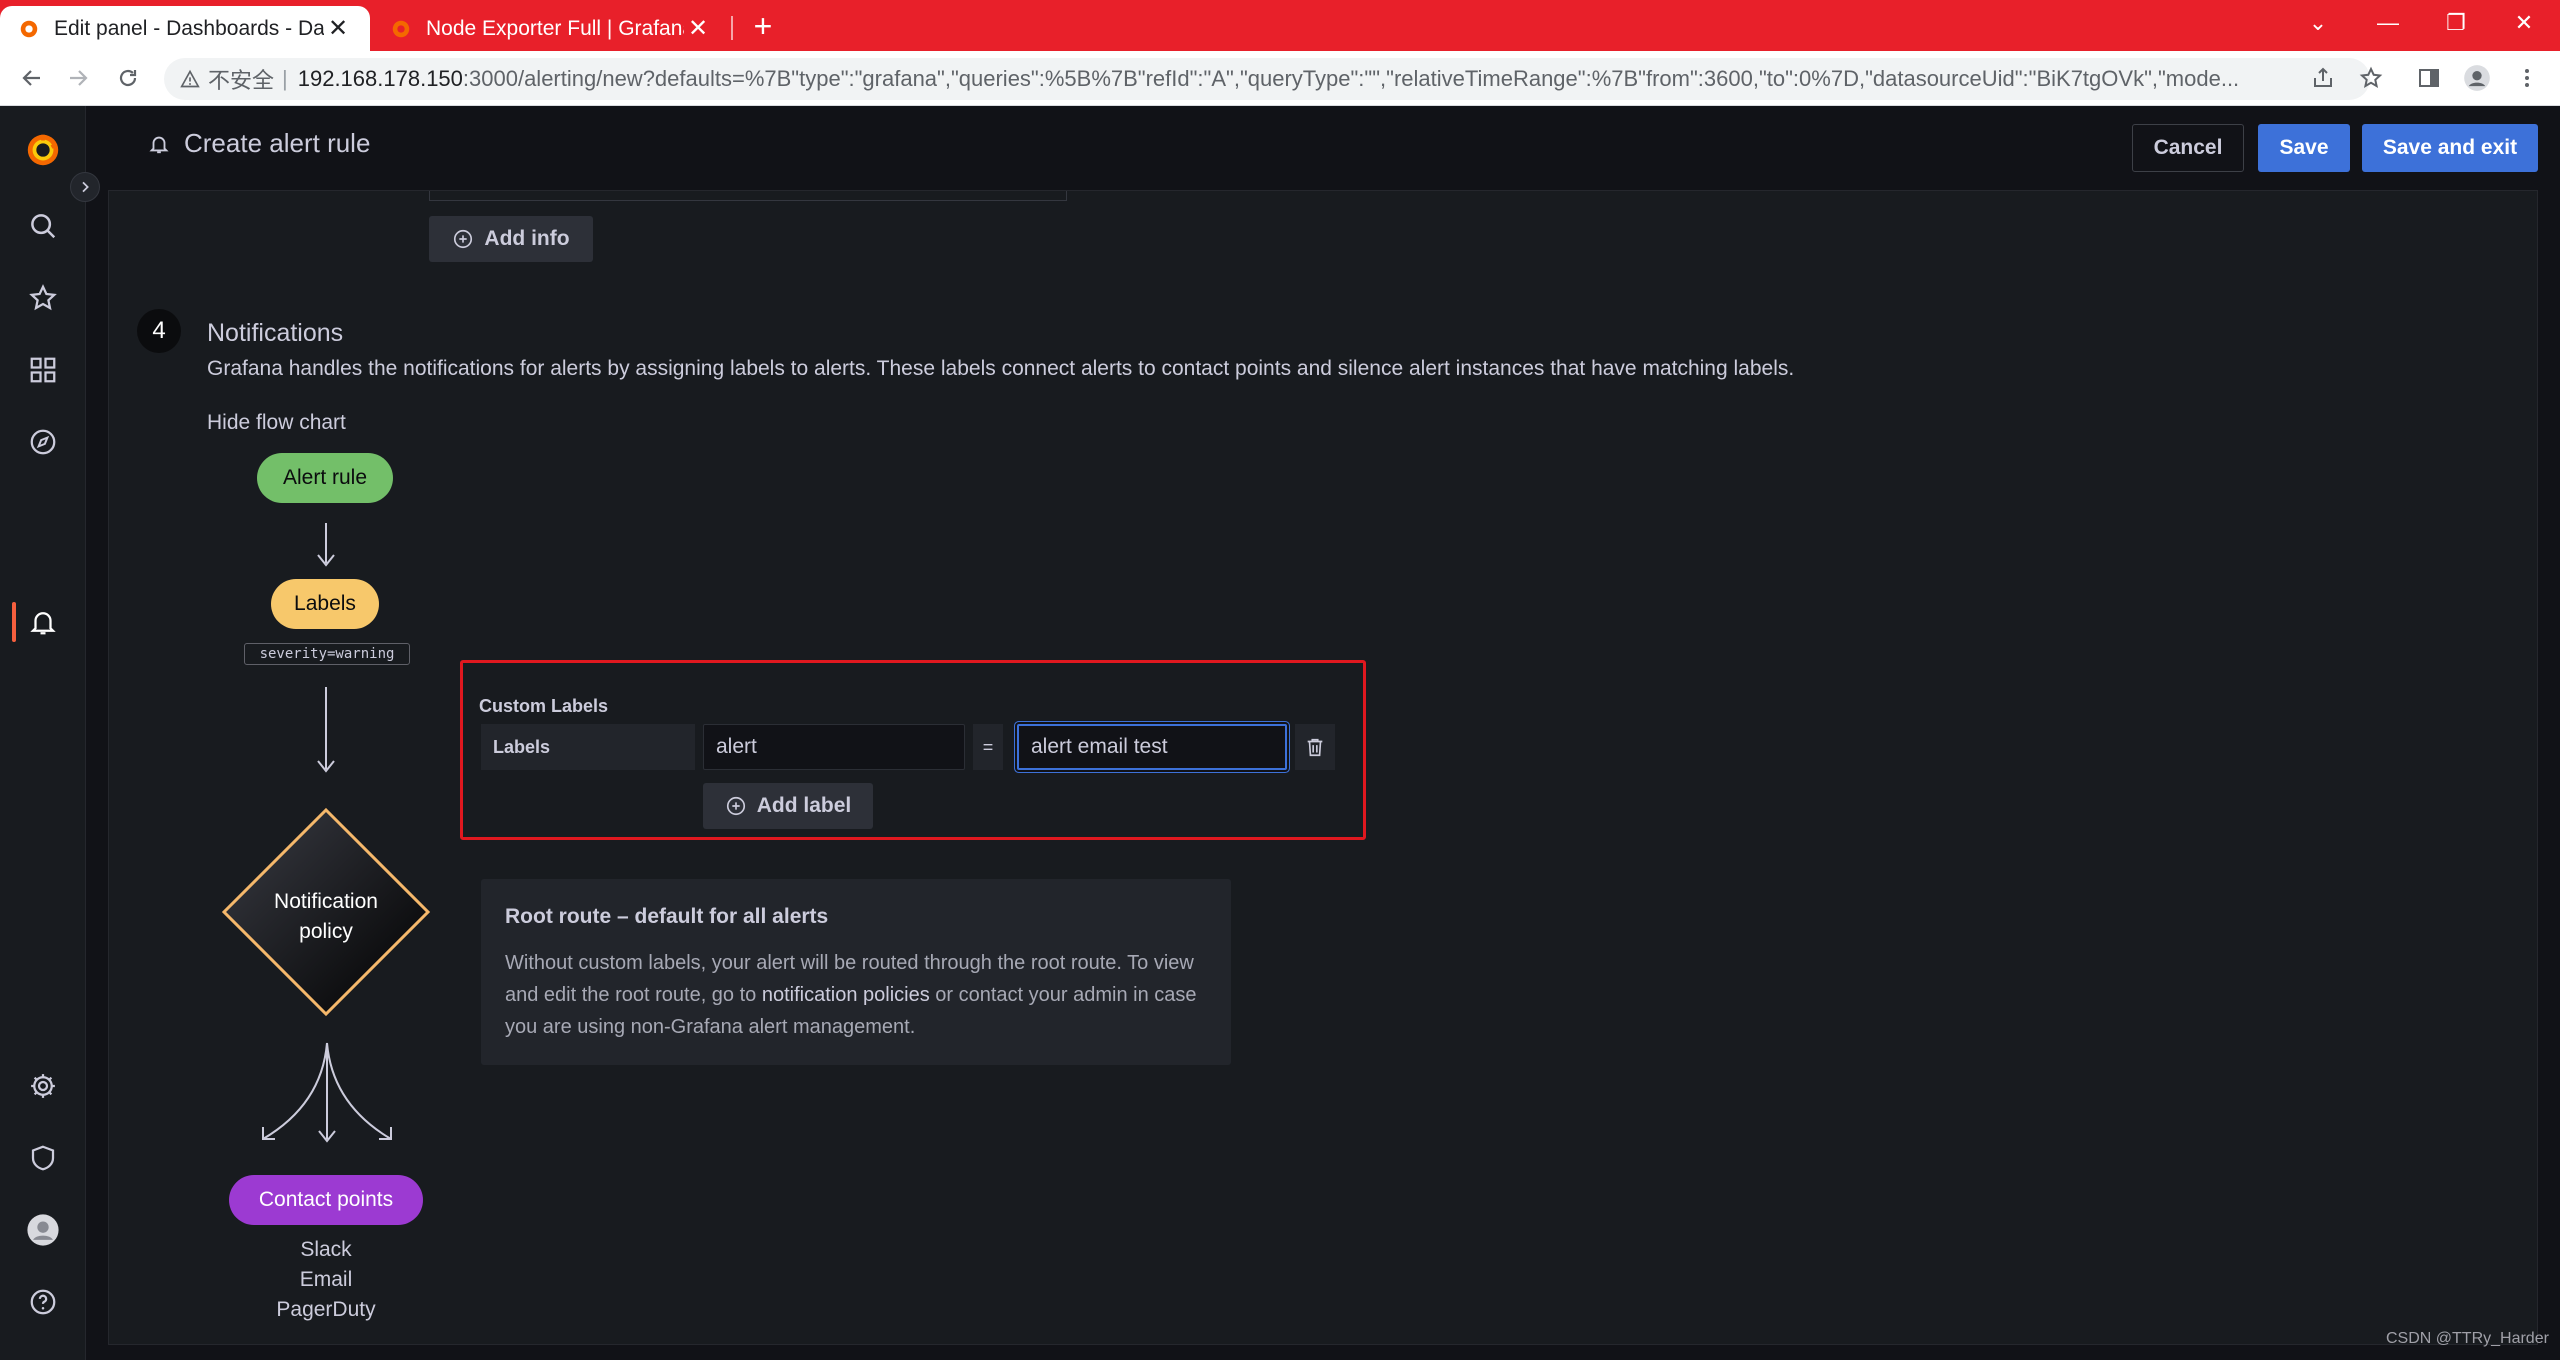  Describe the element at coordinates (43, 622) in the screenshot. I see `alerting-bell-icon` at that location.